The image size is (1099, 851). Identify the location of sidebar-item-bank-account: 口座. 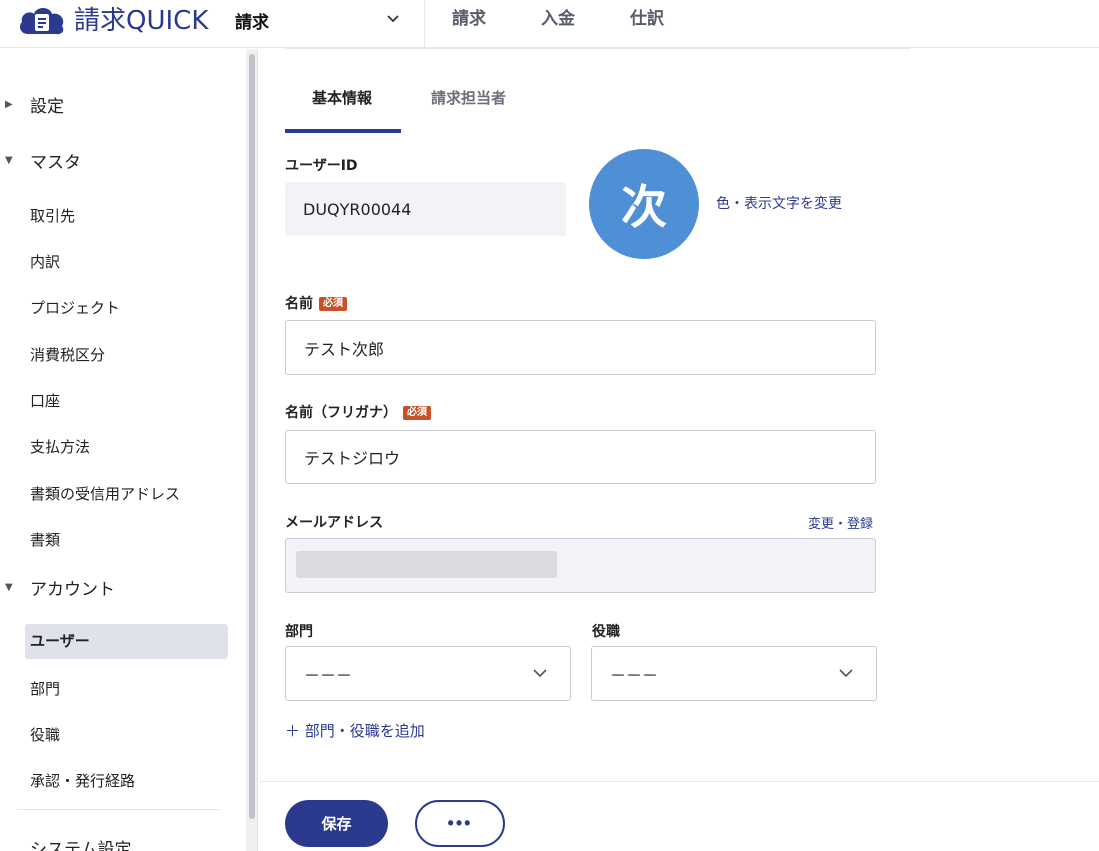
(45, 400).